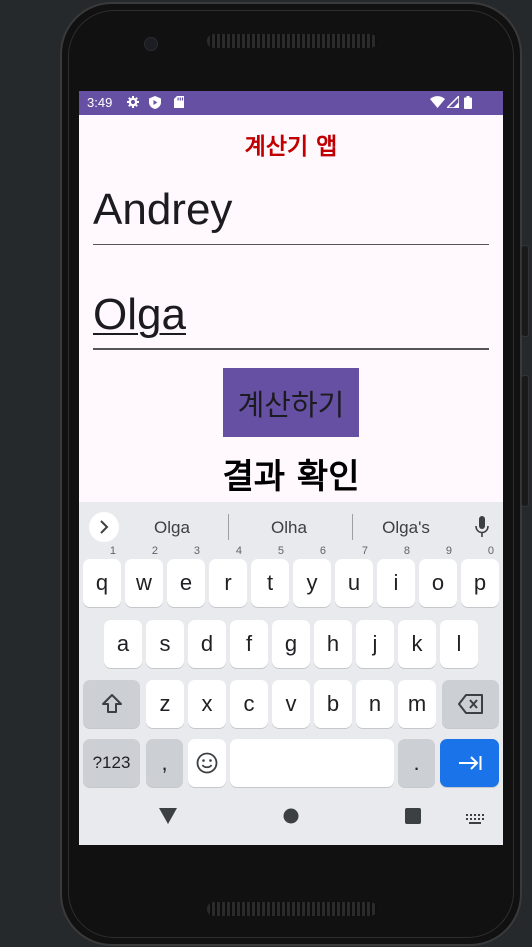  Describe the element at coordinates (249, 644) in the screenshot. I see `key-f: f` at that location.